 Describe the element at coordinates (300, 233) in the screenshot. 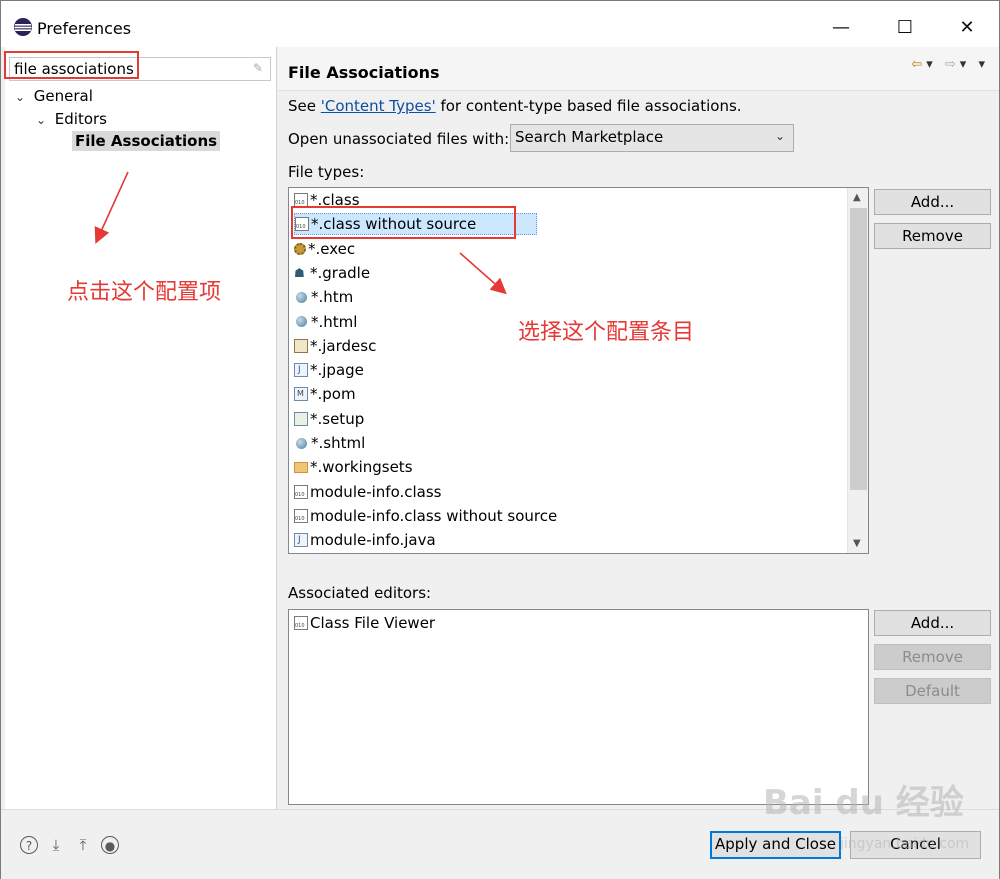

I see `annotation-arrows` at that location.